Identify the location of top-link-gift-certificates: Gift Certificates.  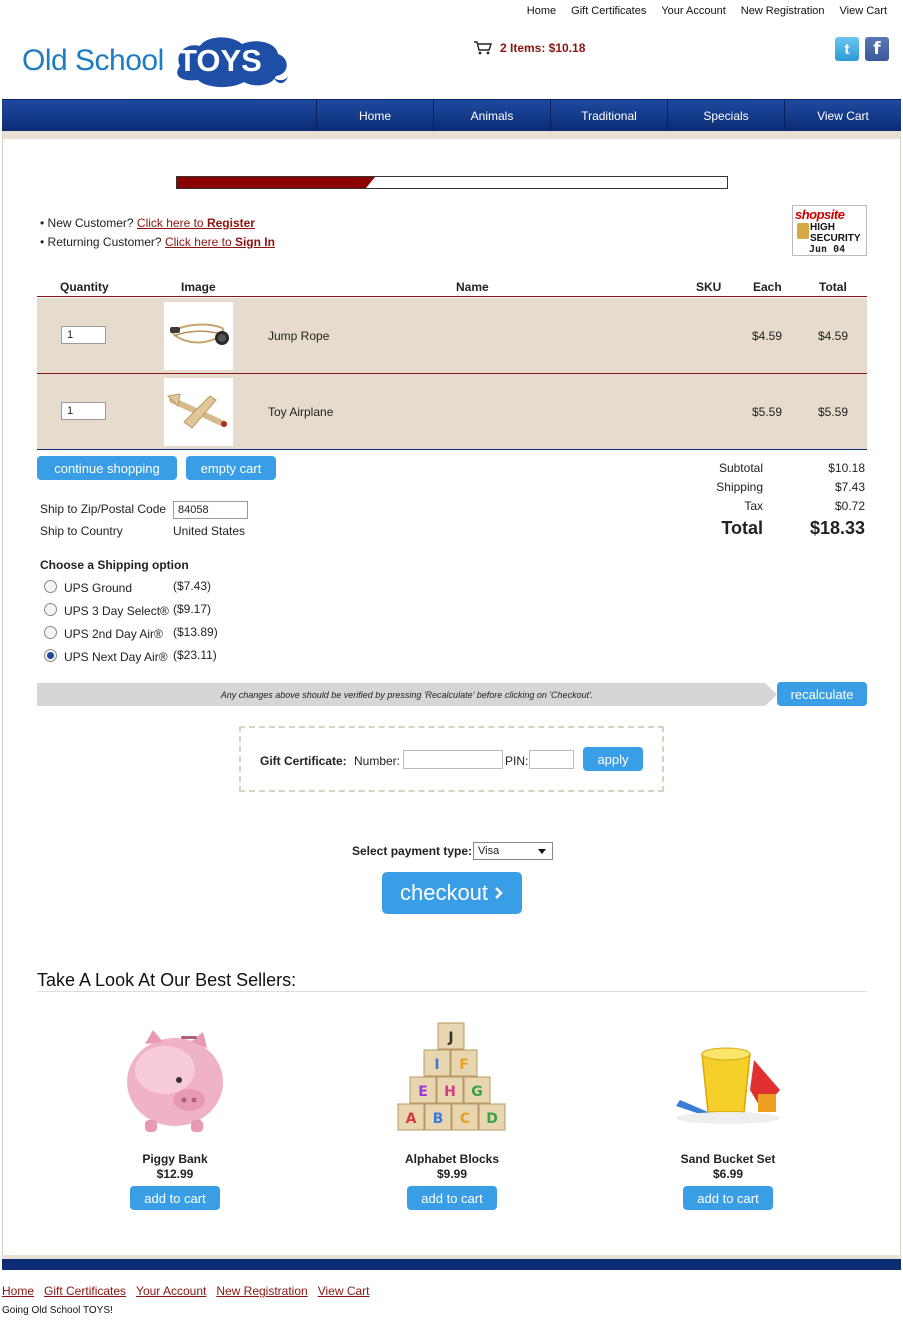
(608, 11).